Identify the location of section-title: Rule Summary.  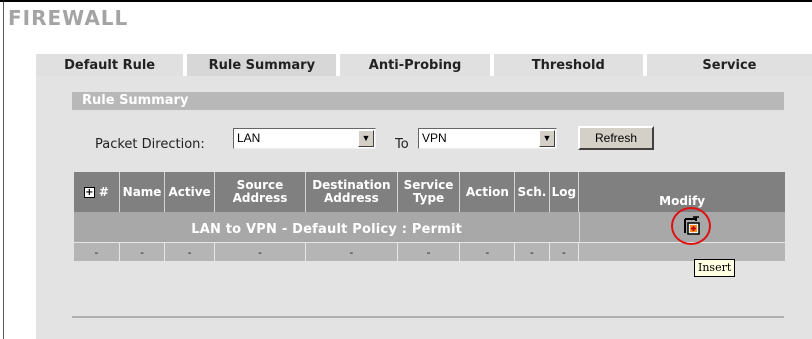
(135, 100).